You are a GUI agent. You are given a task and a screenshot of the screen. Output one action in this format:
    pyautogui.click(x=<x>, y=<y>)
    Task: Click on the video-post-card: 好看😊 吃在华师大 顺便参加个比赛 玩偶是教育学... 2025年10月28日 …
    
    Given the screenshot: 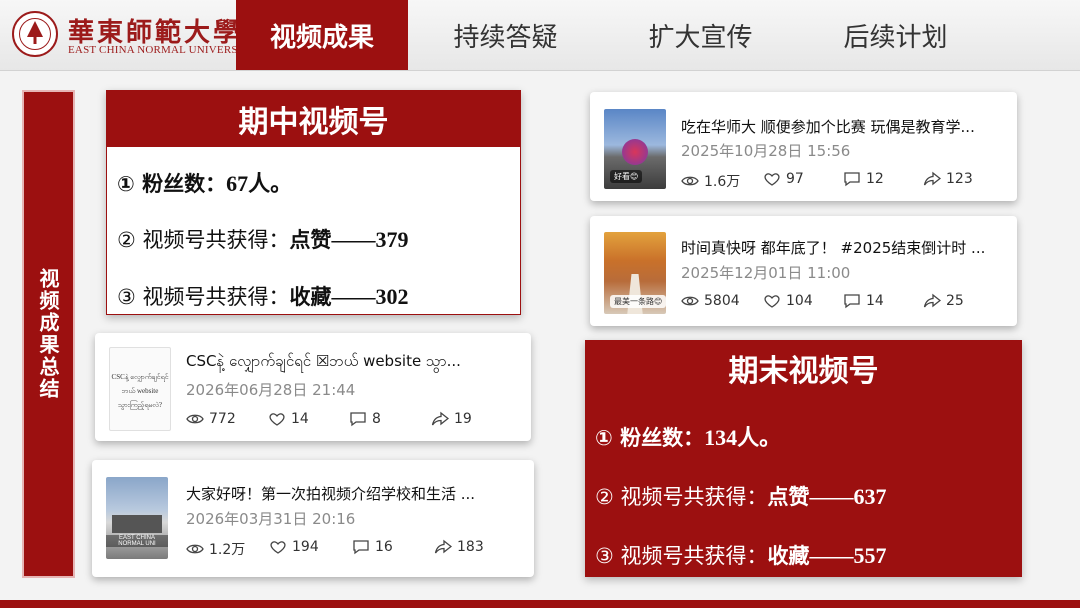 What is the action you would take?
    pyautogui.click(x=803, y=146)
    